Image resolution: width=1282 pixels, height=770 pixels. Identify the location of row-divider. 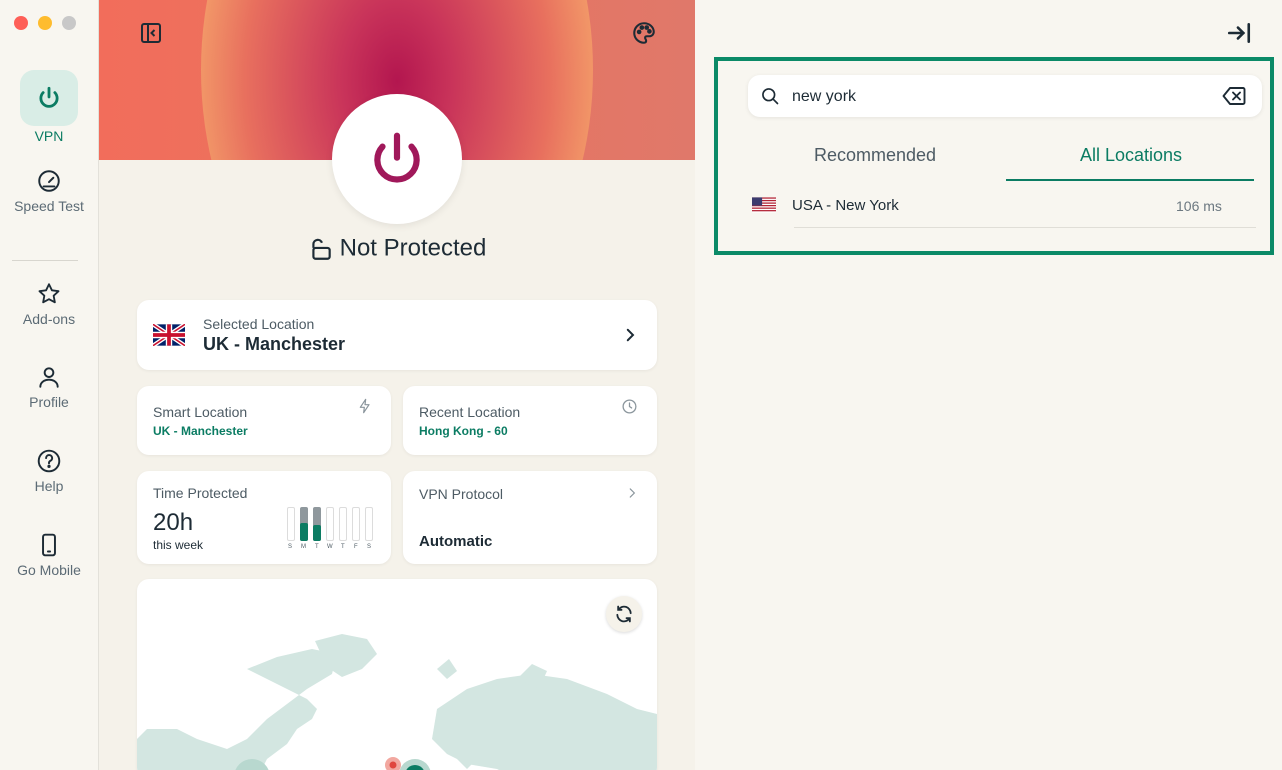
(1025, 227).